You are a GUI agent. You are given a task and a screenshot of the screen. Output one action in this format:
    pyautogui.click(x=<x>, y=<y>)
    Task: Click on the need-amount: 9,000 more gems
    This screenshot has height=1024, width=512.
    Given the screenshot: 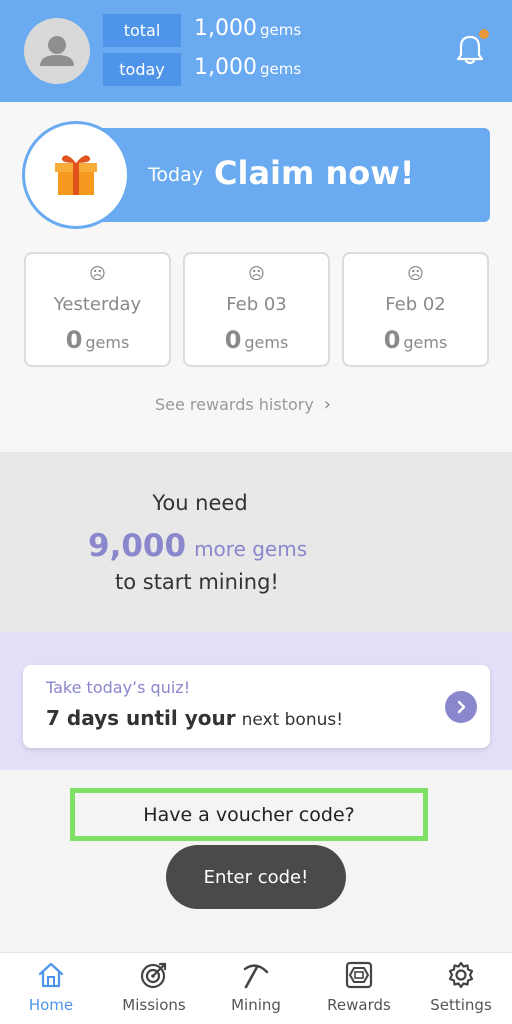 What is the action you would take?
    pyautogui.click(x=197, y=546)
    